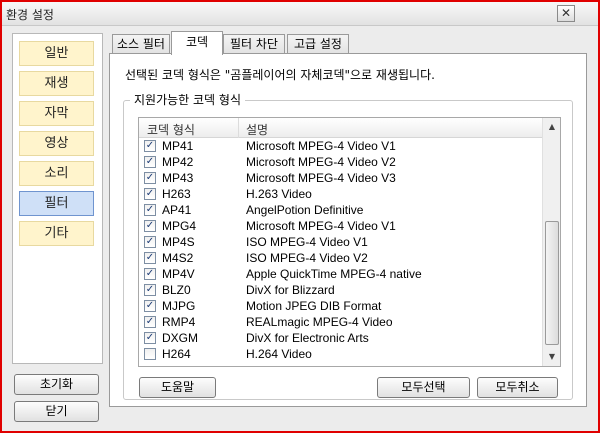 The image size is (600, 433). What do you see at coordinates (307, 242) in the screenshot?
I see `codec-description-cell: ISO MPEG-4 Video V1` at bounding box center [307, 242].